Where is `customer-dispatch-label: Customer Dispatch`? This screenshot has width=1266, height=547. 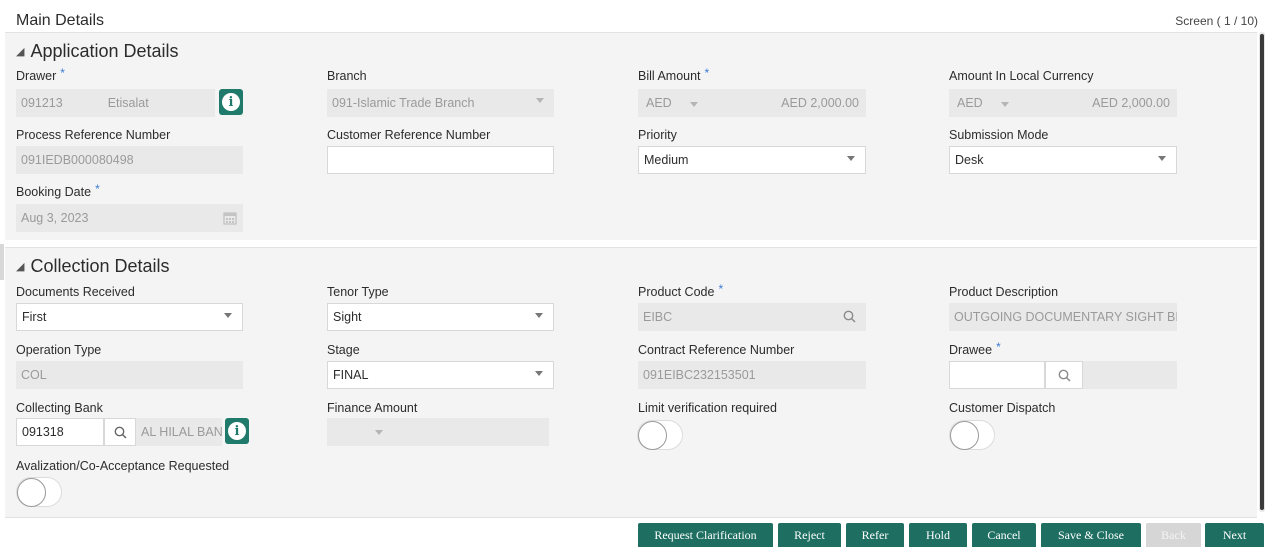
customer-dispatch-label: Customer Dispatch is located at coordinates (1002, 408).